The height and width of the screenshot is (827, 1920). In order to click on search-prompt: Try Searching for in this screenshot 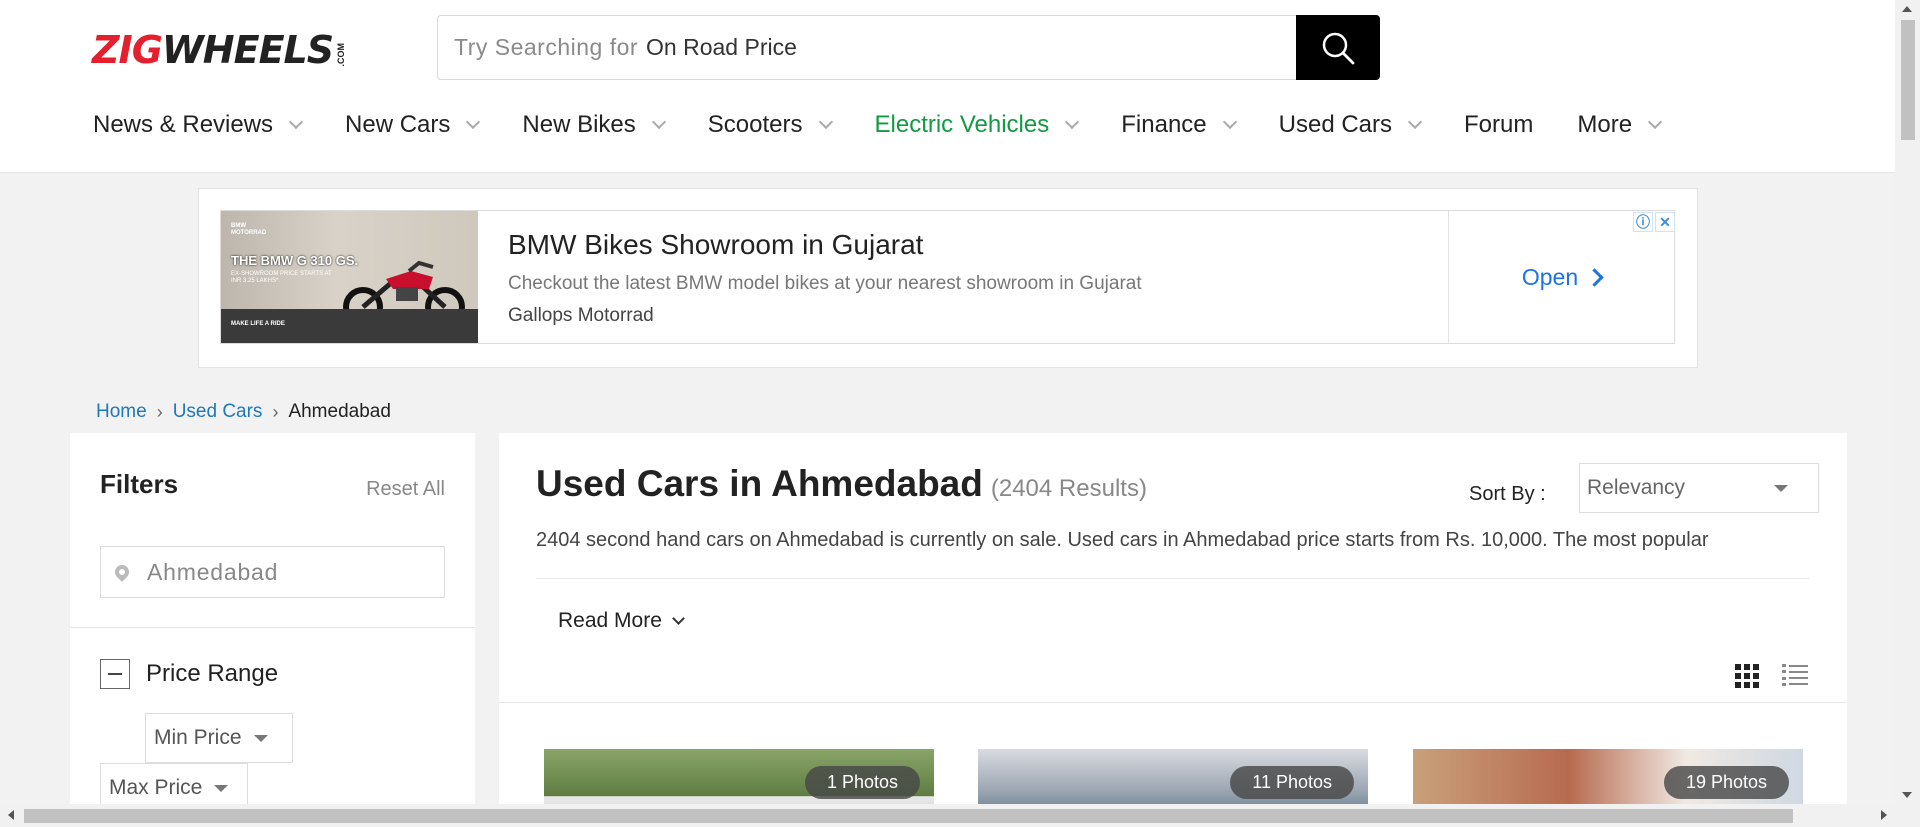, I will do `click(546, 47)`.